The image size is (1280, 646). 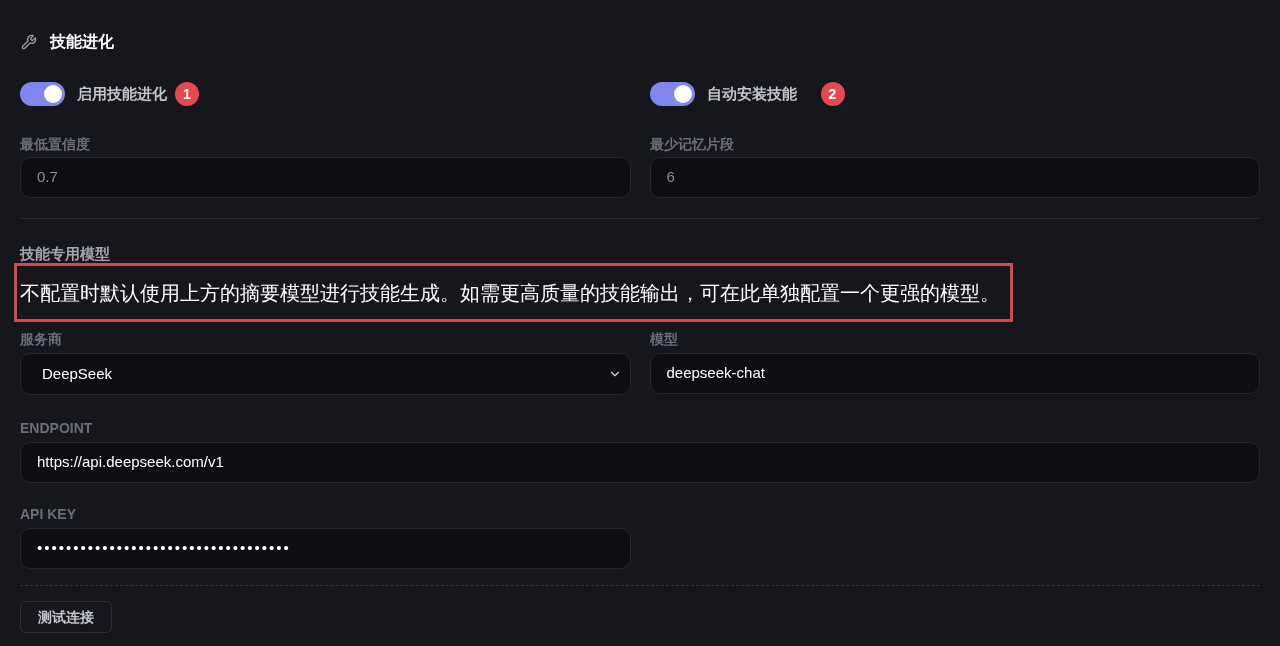 I want to click on select-field: DeepSeek, so click(x=325, y=374).